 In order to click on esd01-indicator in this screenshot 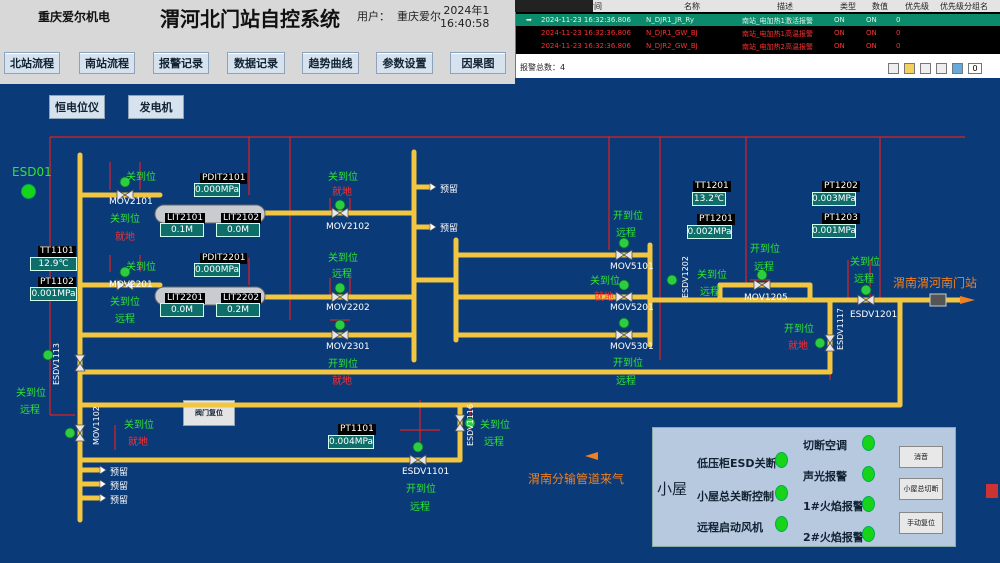, I will do `click(28, 191)`.